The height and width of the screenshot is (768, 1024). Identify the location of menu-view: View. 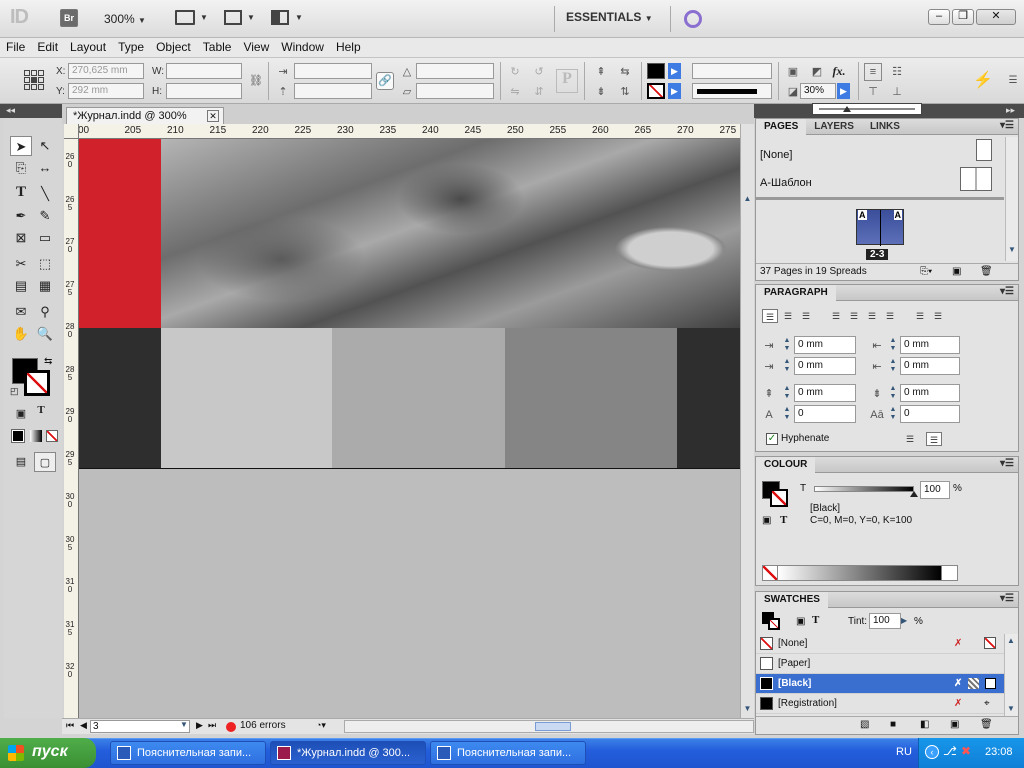
(256, 46).